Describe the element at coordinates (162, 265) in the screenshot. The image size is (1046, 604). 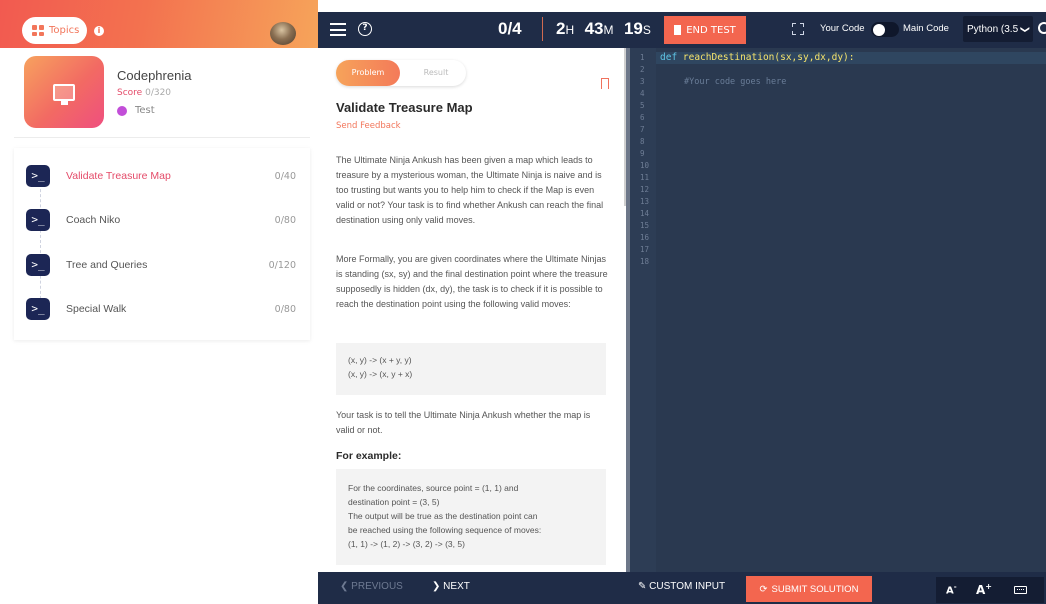
I see `problem-item-tree-and-queries: >_ Tree and Queries 0/120` at that location.